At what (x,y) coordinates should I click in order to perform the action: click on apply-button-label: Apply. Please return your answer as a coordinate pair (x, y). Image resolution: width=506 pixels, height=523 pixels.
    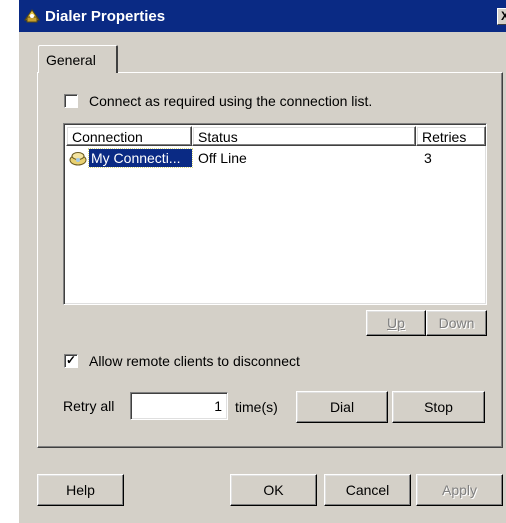
    Looking at the image, I should click on (459, 490).